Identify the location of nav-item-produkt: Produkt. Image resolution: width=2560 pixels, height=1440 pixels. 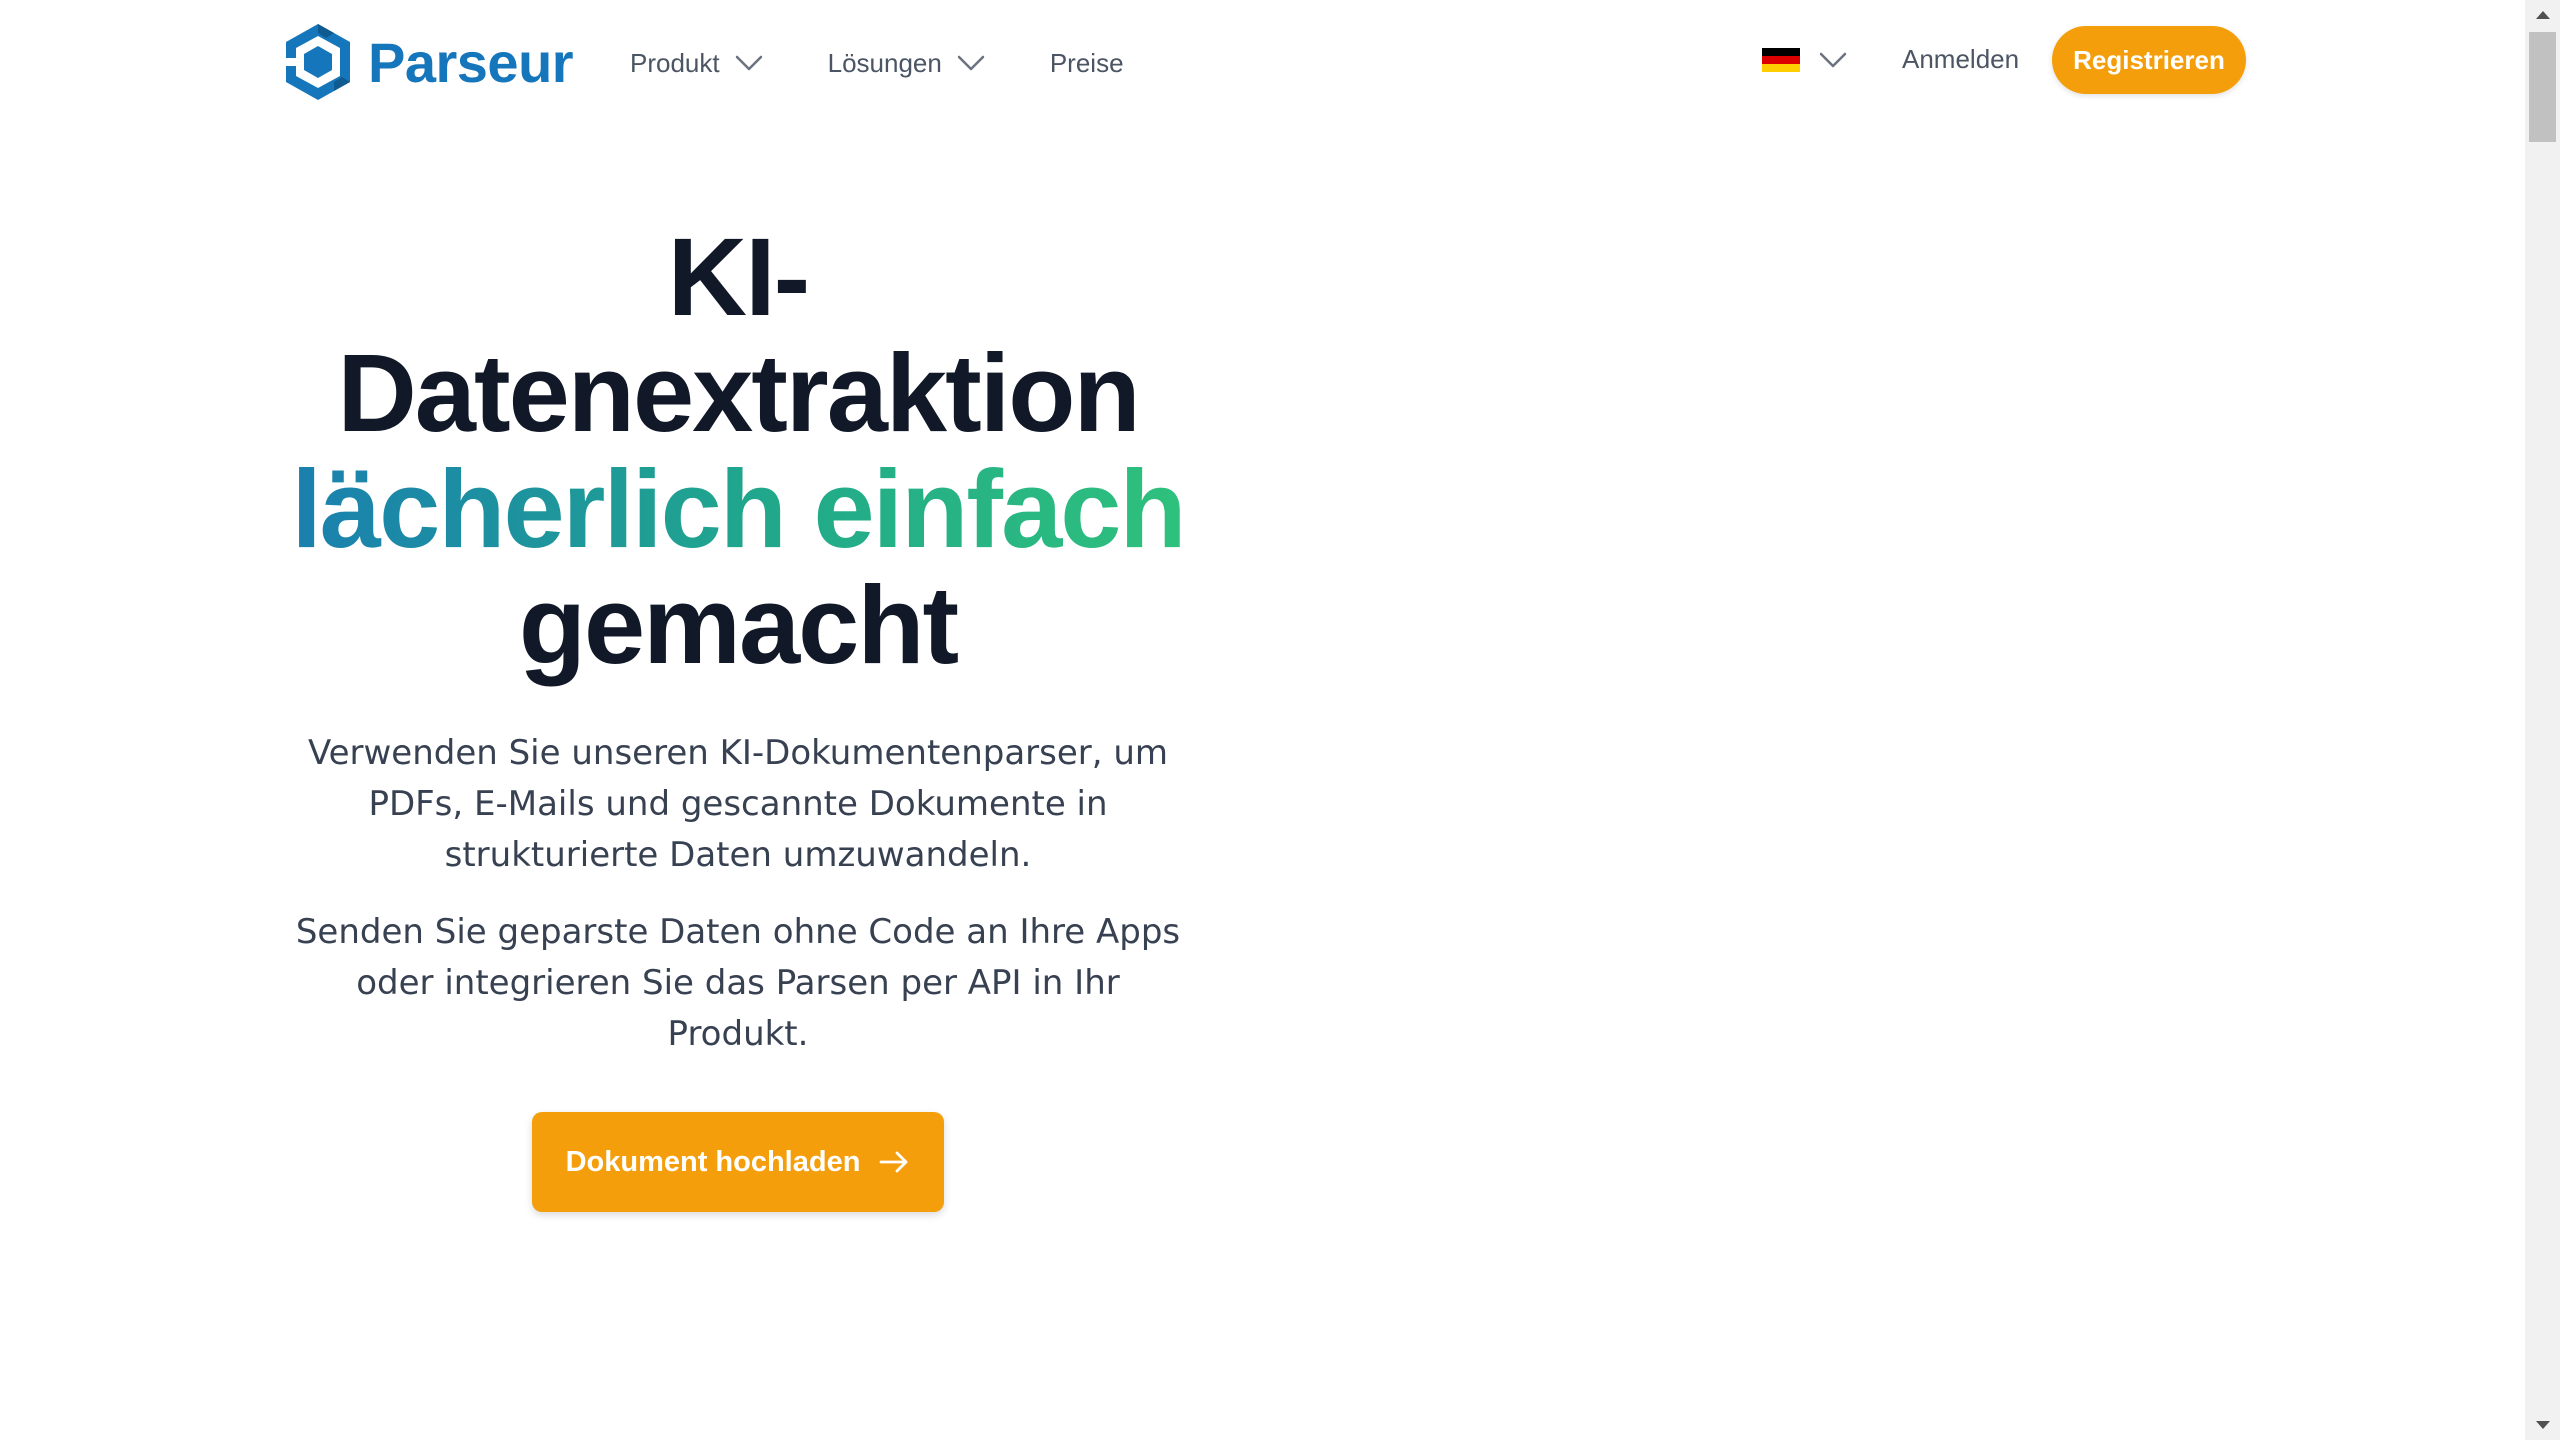
(697, 63).